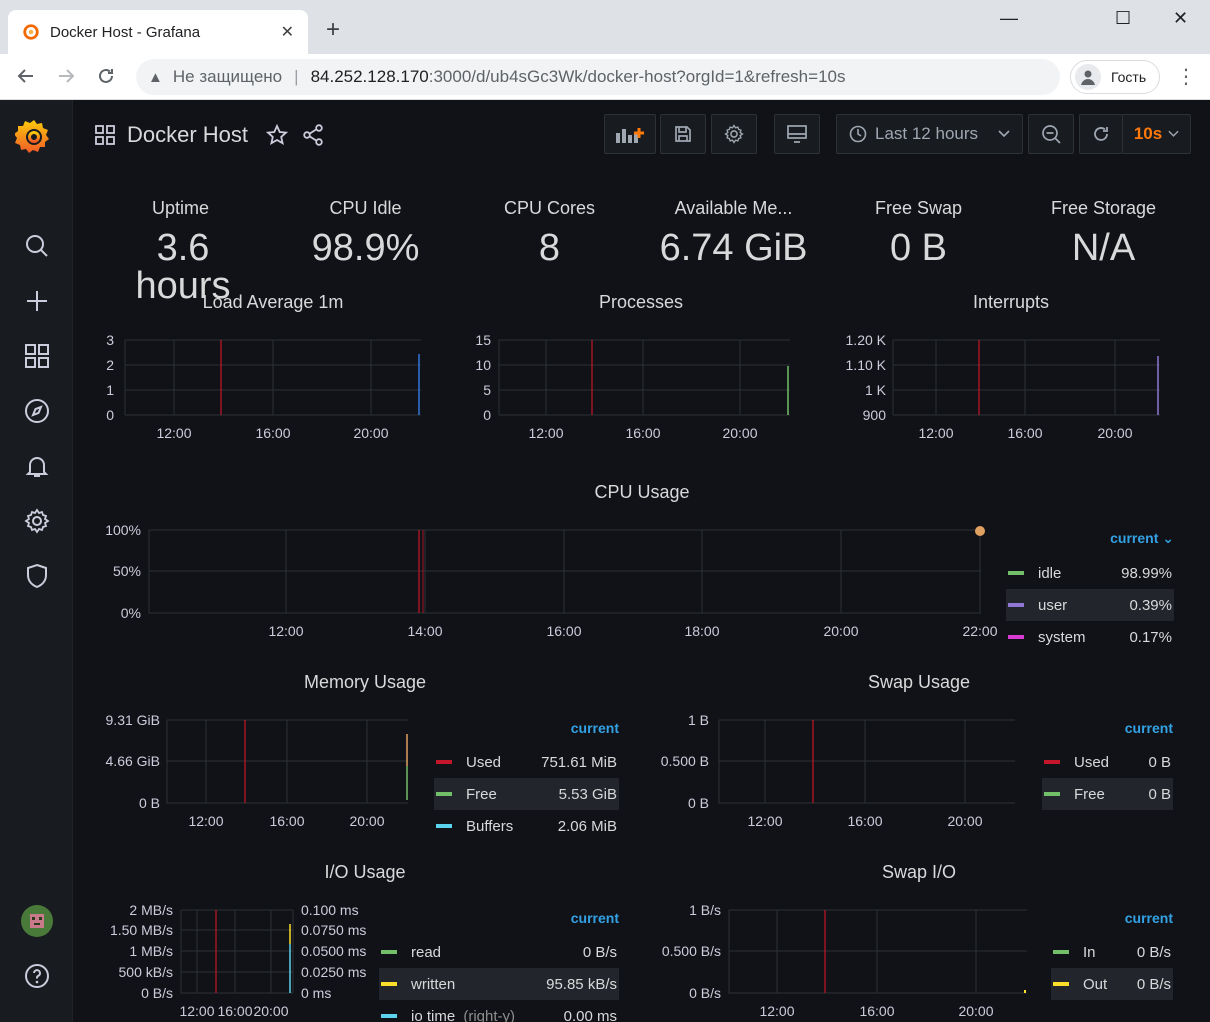  Describe the element at coordinates (1112, 984) in the screenshot. I see `legend-item: Out 0 B/s` at that location.